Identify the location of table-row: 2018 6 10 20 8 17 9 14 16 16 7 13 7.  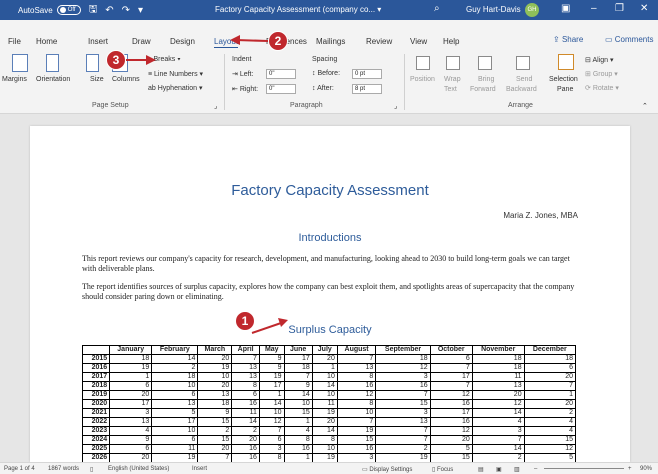
(329, 386).